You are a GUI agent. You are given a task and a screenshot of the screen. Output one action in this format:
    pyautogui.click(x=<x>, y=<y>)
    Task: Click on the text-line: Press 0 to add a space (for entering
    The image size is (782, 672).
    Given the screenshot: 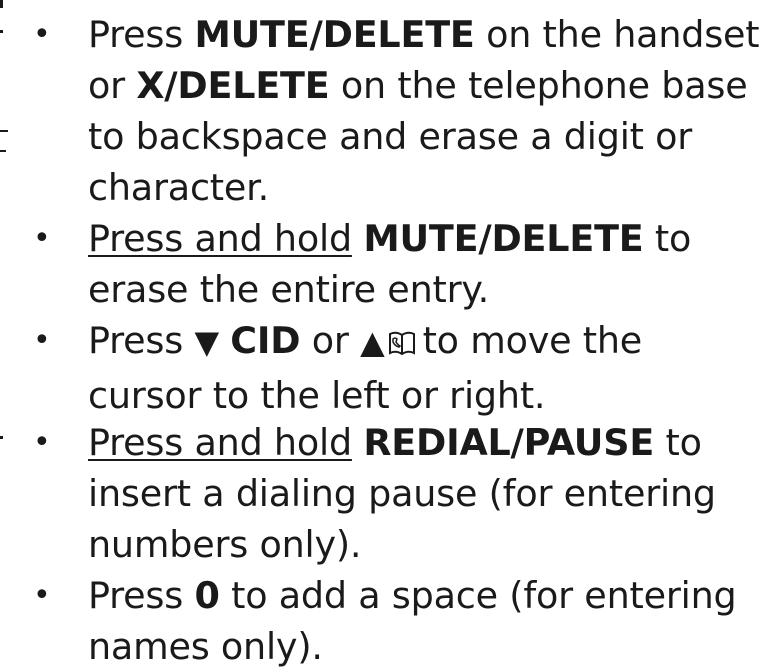 What is the action you would take?
    pyautogui.click(x=412, y=595)
    